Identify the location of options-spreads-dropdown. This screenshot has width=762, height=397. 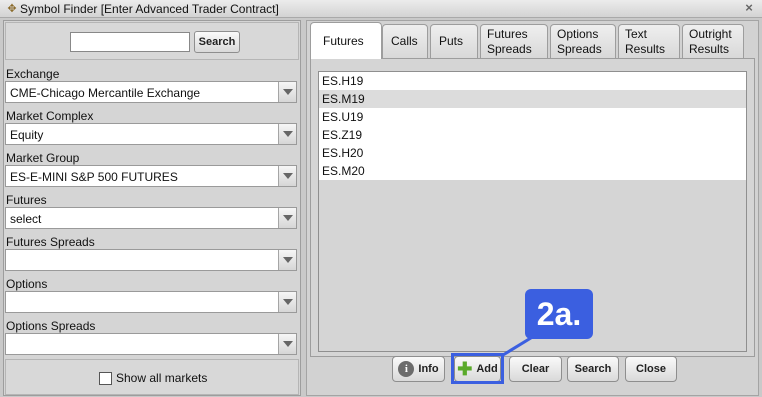
(151, 344).